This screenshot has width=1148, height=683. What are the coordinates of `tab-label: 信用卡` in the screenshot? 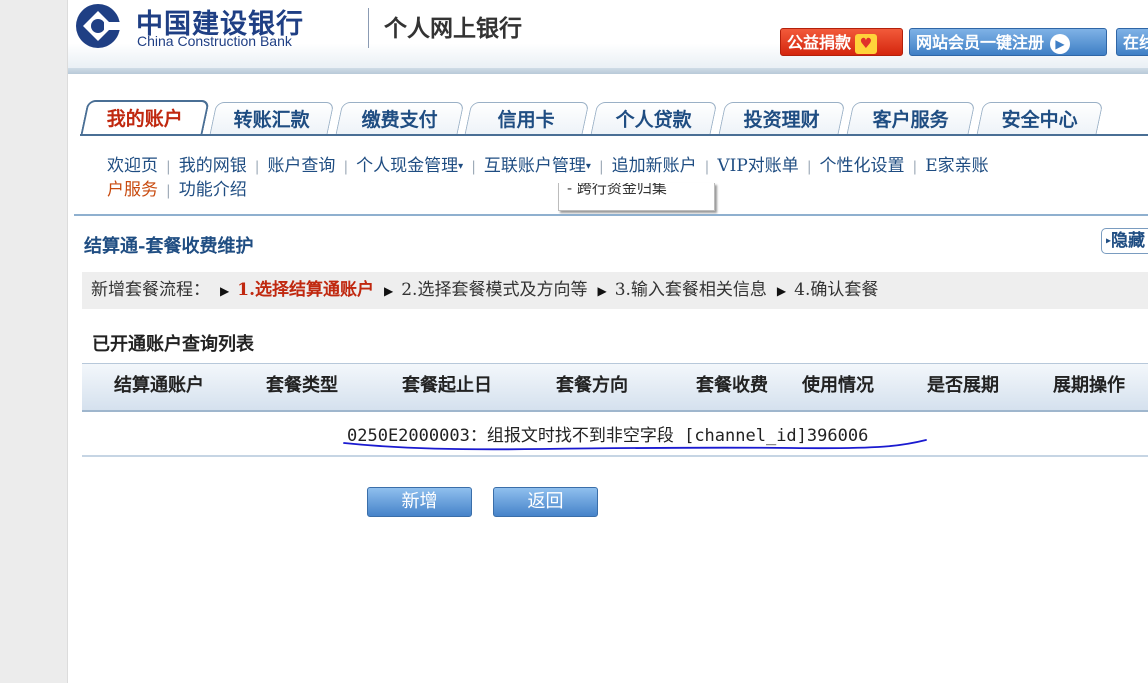 It's located at (527, 120).